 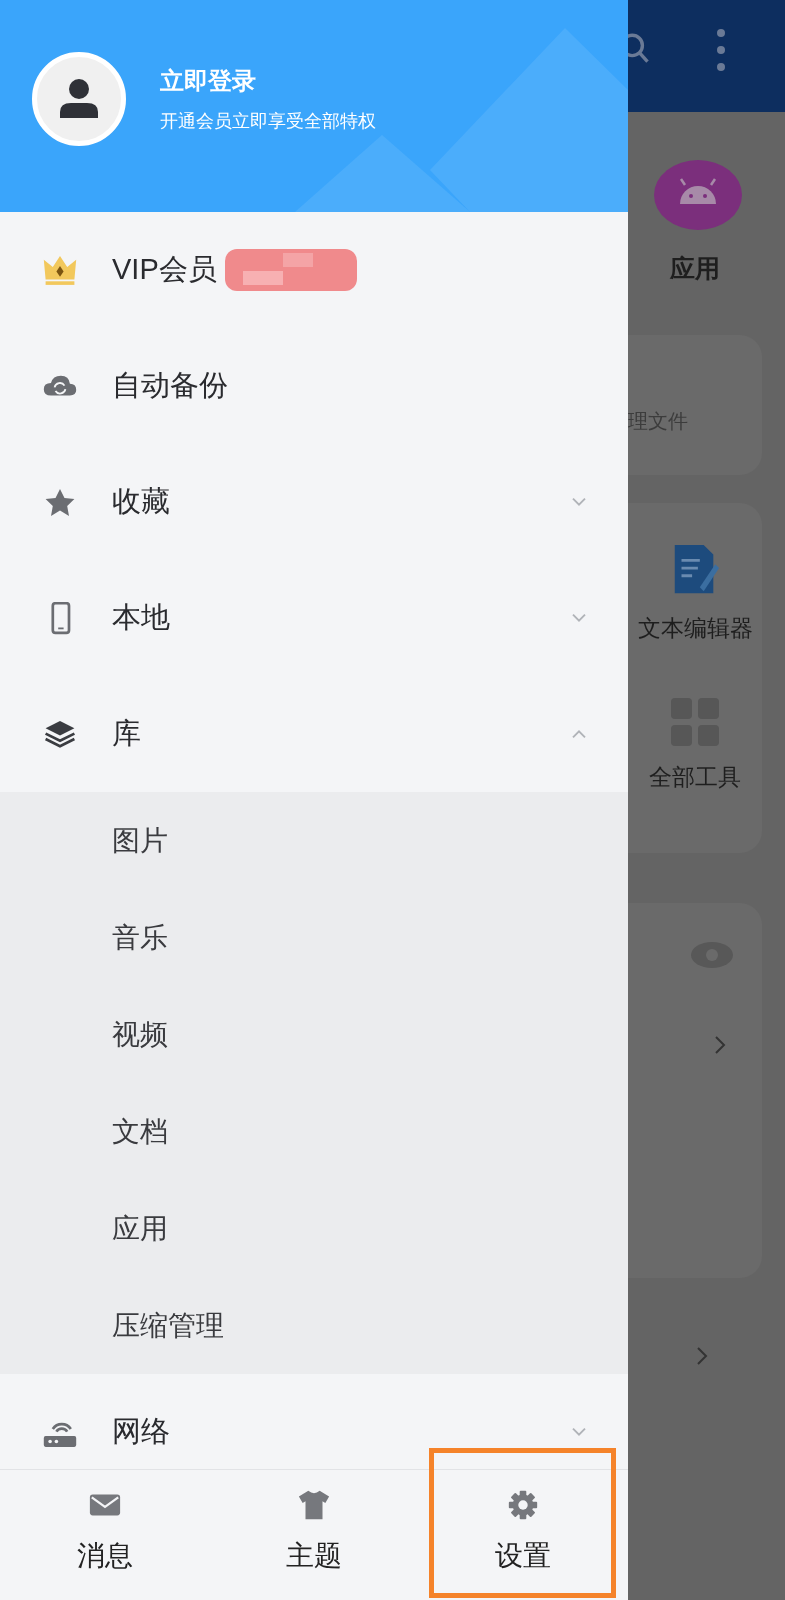 I want to click on submenu-item: 视频, so click(x=314, y=1034).